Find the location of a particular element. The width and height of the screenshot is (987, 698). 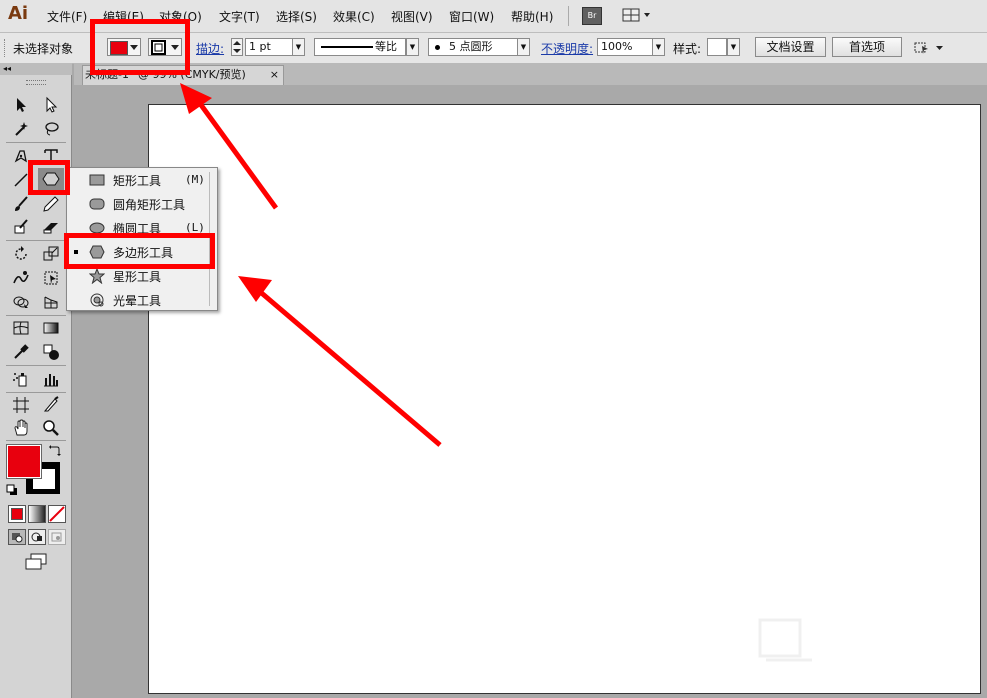

magic-wand-tool is located at coordinates (21, 129).